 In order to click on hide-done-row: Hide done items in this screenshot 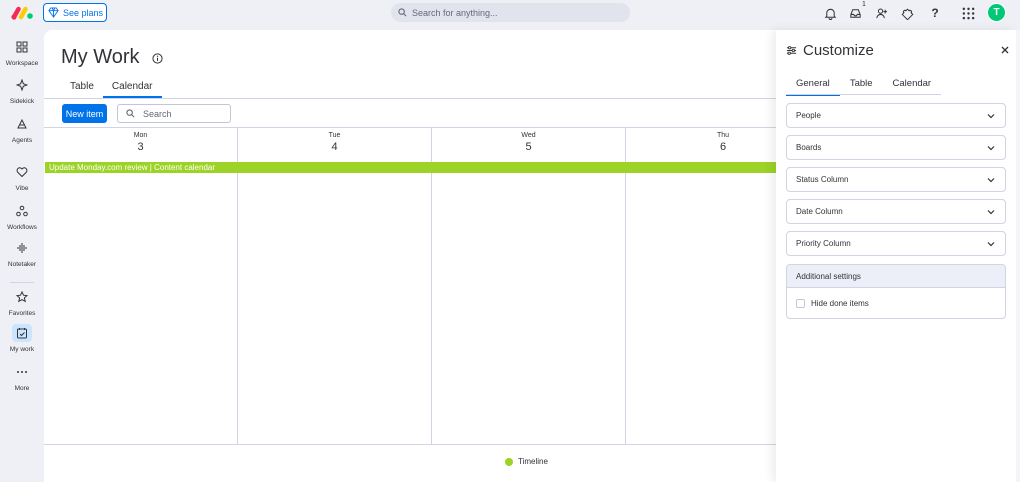, I will do `click(896, 303)`.